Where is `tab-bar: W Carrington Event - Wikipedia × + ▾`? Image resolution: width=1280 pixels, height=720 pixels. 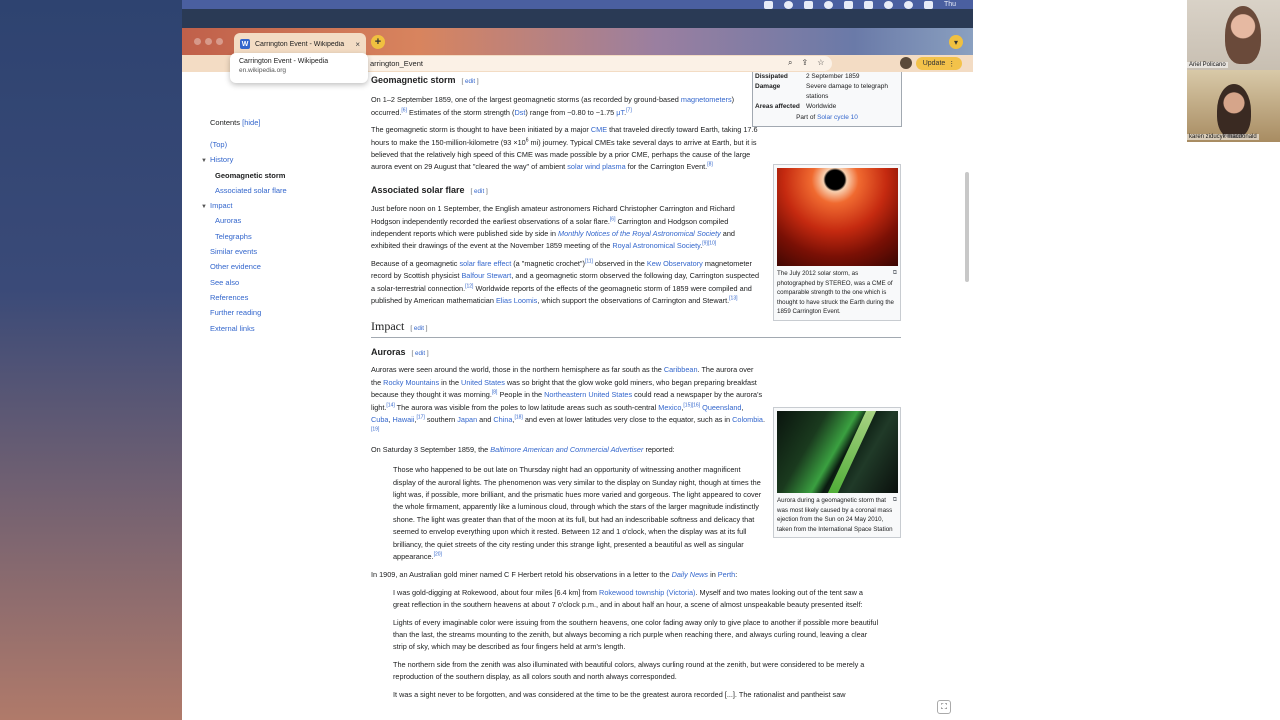 tab-bar: W Carrington Event - Wikipedia × + ▾ is located at coordinates (577, 41).